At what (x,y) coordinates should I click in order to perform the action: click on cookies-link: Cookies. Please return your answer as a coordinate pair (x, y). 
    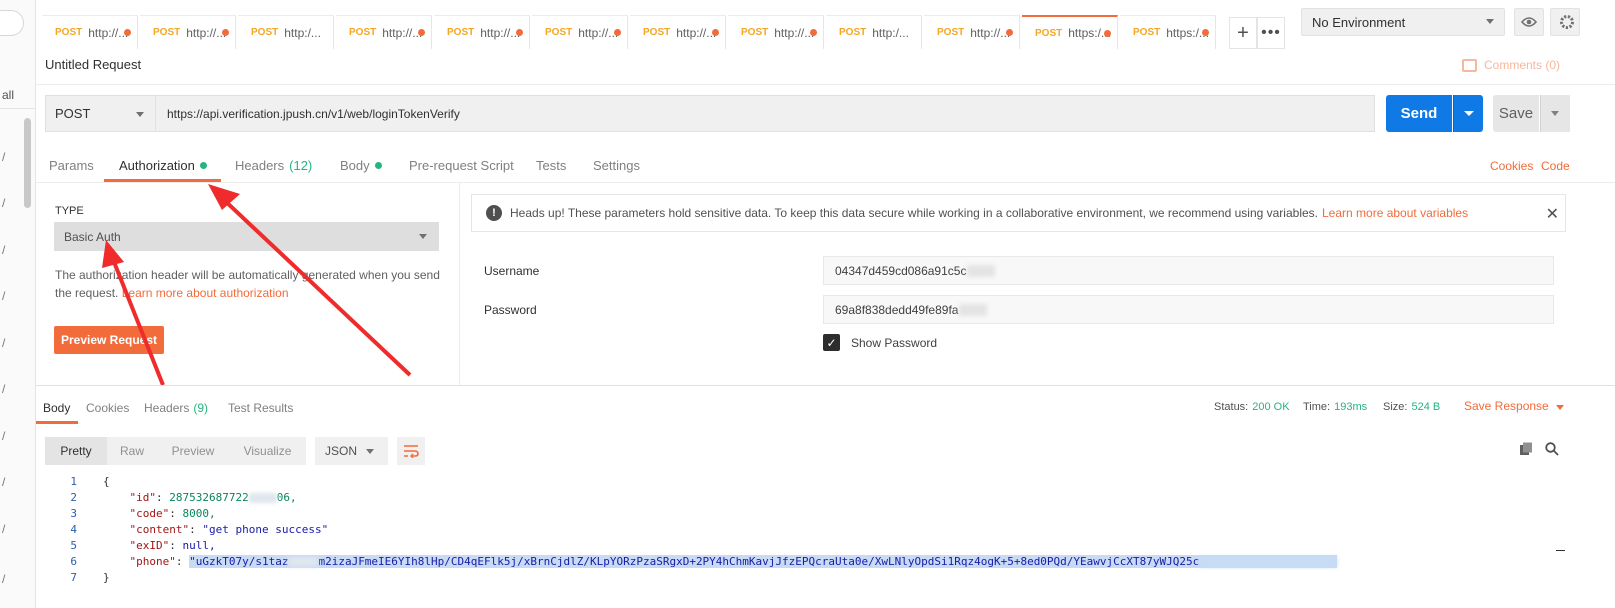
    Looking at the image, I should click on (1511, 166).